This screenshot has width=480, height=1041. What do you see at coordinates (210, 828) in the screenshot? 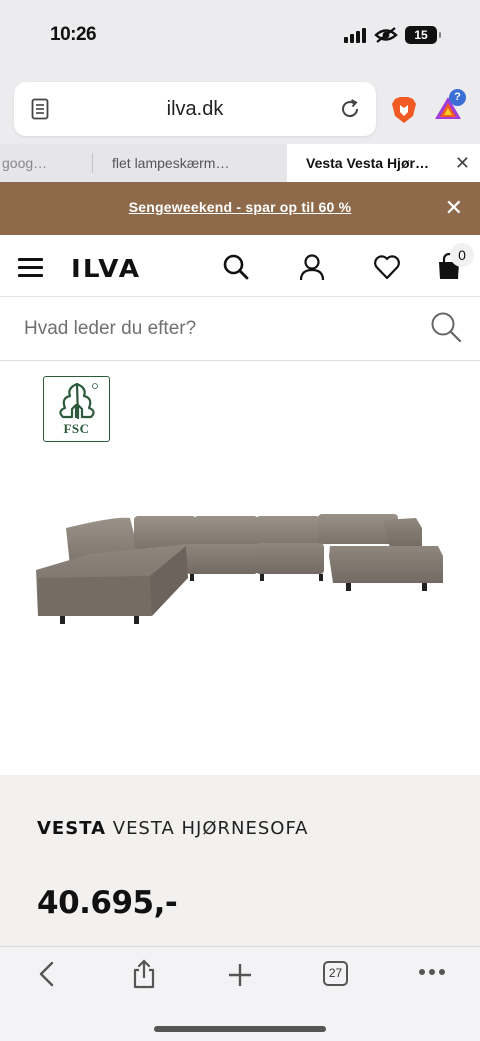
I see `product-model: VESTA HJØRNESOFA` at bounding box center [210, 828].